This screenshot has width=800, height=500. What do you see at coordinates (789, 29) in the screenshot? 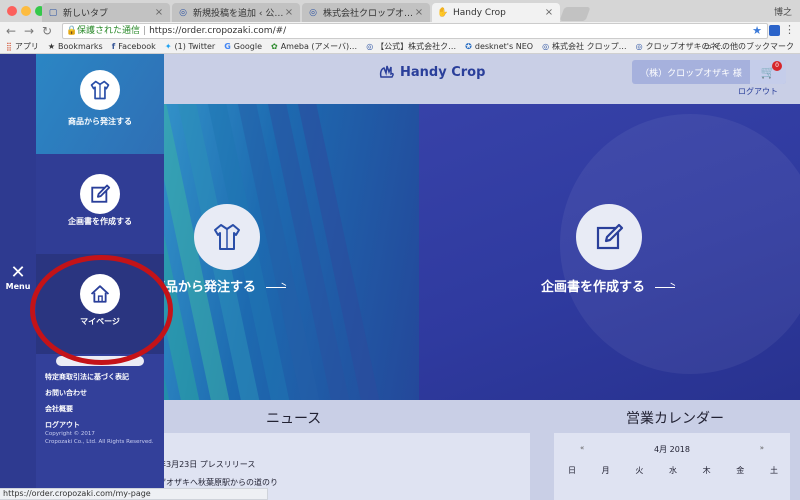
I see `browser-menu-icon: ⋮` at bounding box center [789, 29].